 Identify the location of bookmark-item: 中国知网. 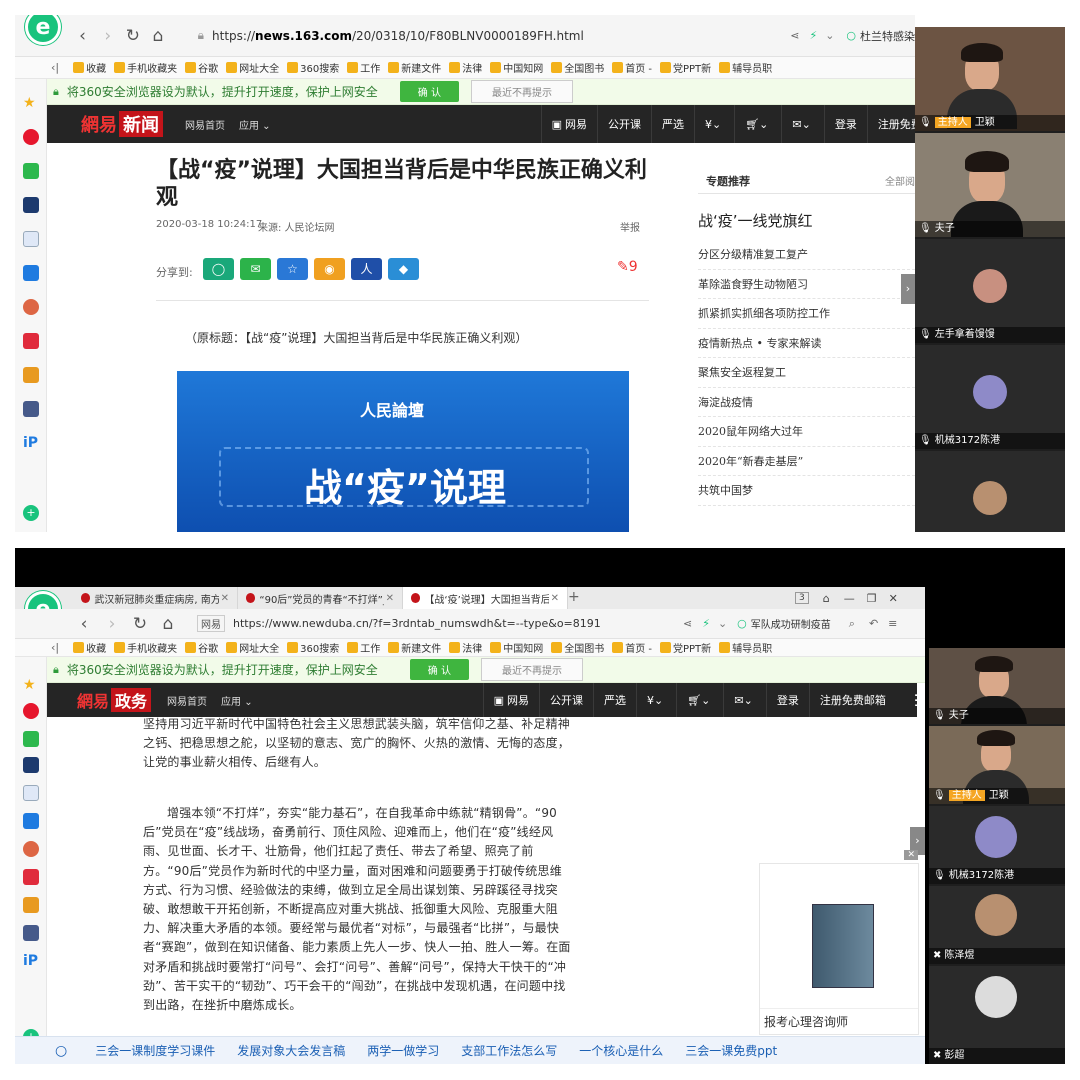
(516, 647).